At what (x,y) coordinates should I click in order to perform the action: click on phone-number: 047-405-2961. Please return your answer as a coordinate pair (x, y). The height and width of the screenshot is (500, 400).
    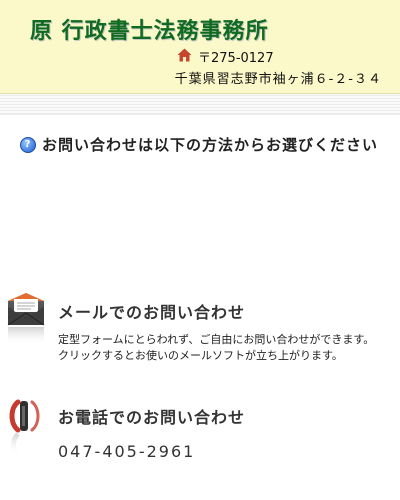
    Looking at the image, I should click on (126, 451).